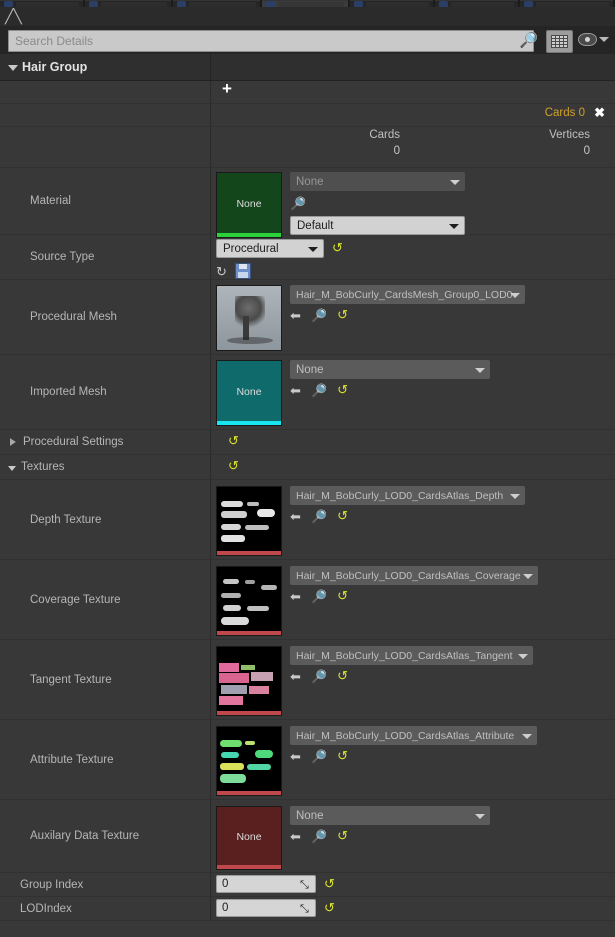  I want to click on source-type-dropdown: Procedural, so click(270, 248).